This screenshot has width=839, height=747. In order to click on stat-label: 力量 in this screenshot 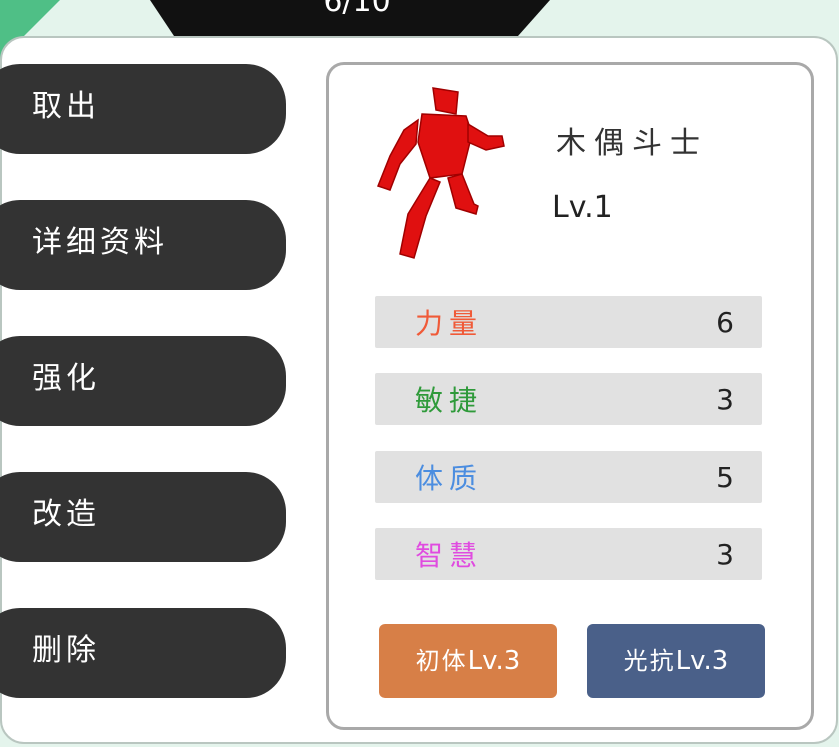, I will do `click(449, 323)`.